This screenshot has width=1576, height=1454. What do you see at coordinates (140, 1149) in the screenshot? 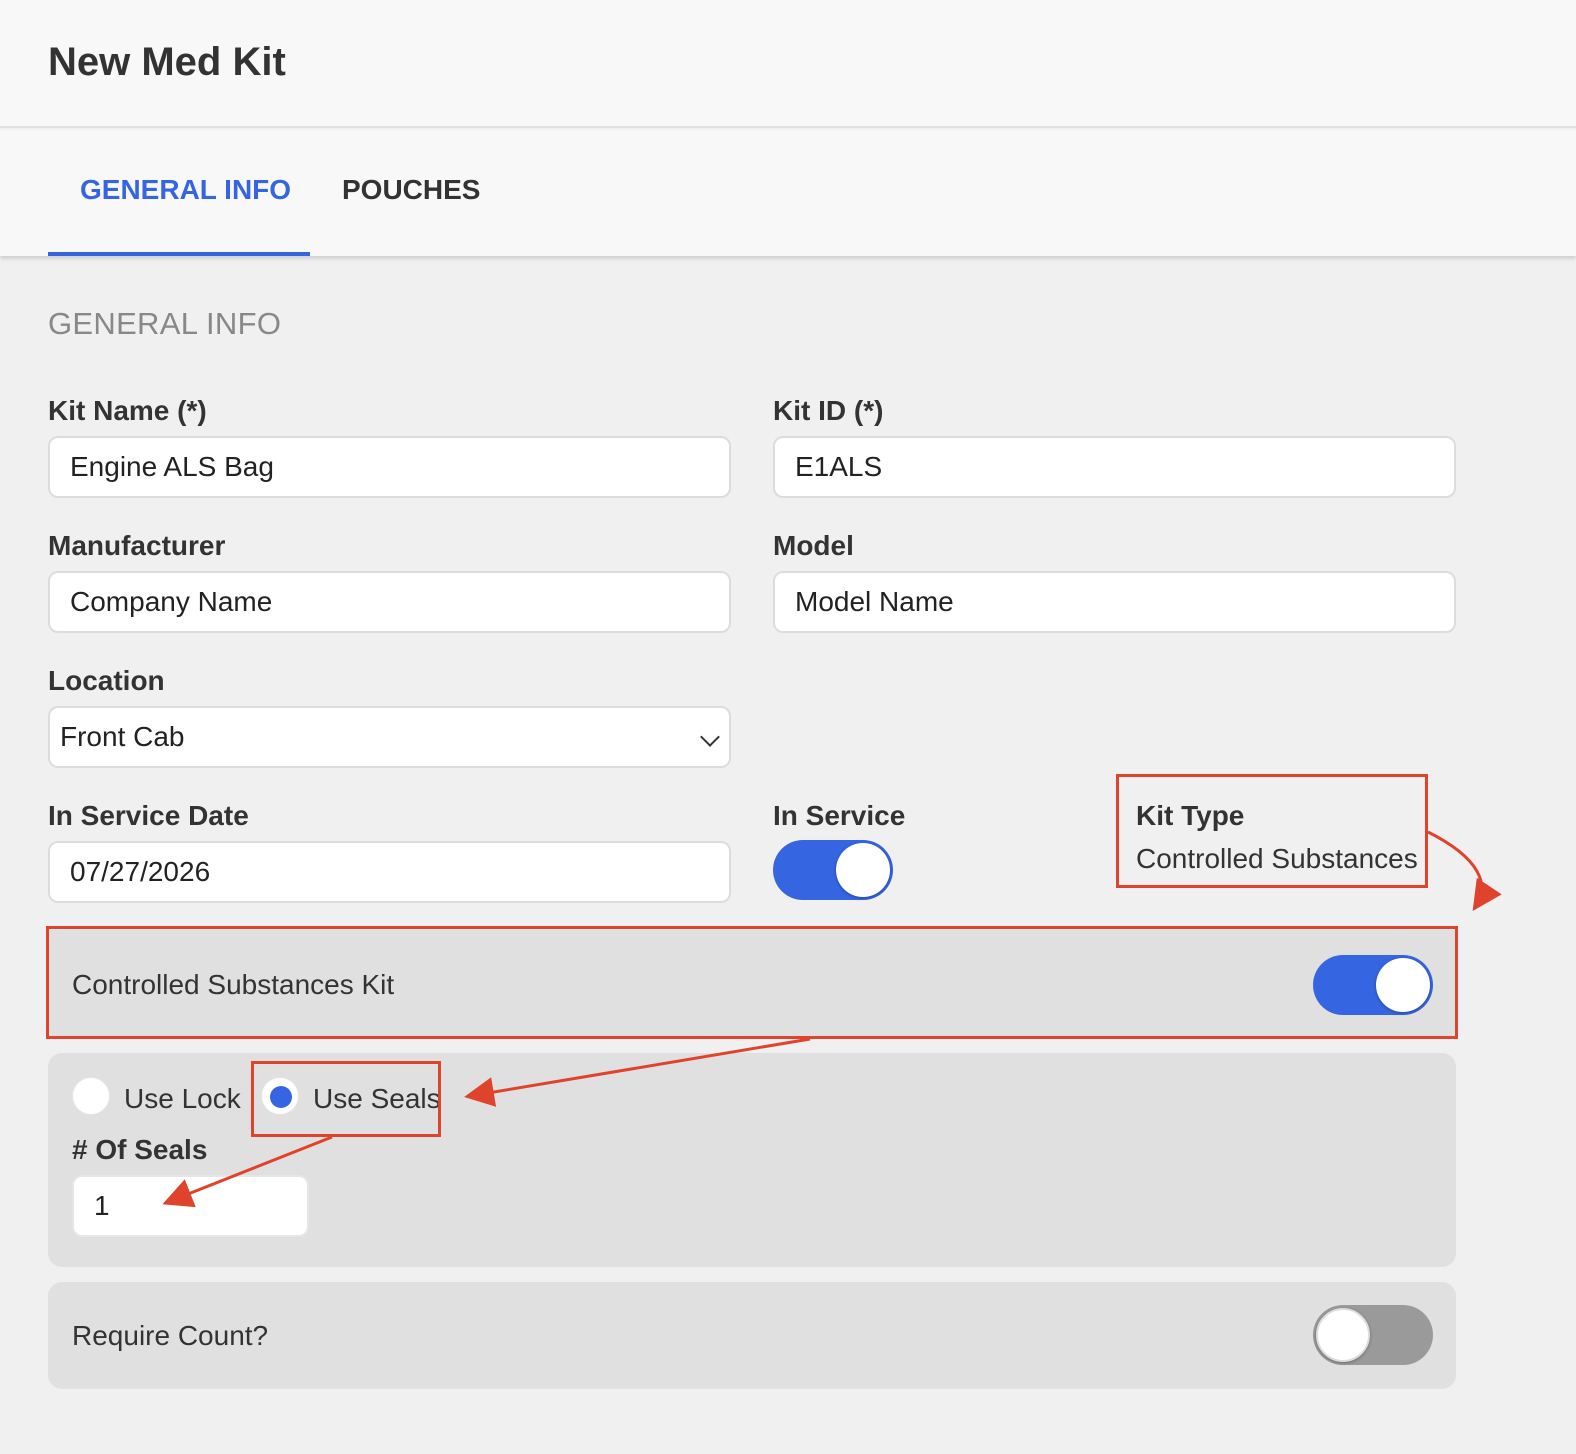
I see `seals-count-label: # Of Seals` at bounding box center [140, 1149].